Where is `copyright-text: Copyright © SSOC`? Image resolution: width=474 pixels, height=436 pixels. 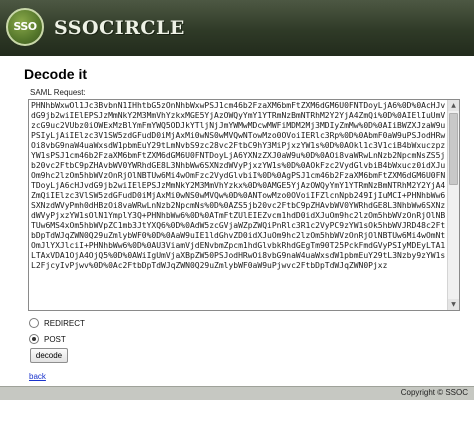
copyright-text: Copyright © SSOC is located at coordinates (434, 392).